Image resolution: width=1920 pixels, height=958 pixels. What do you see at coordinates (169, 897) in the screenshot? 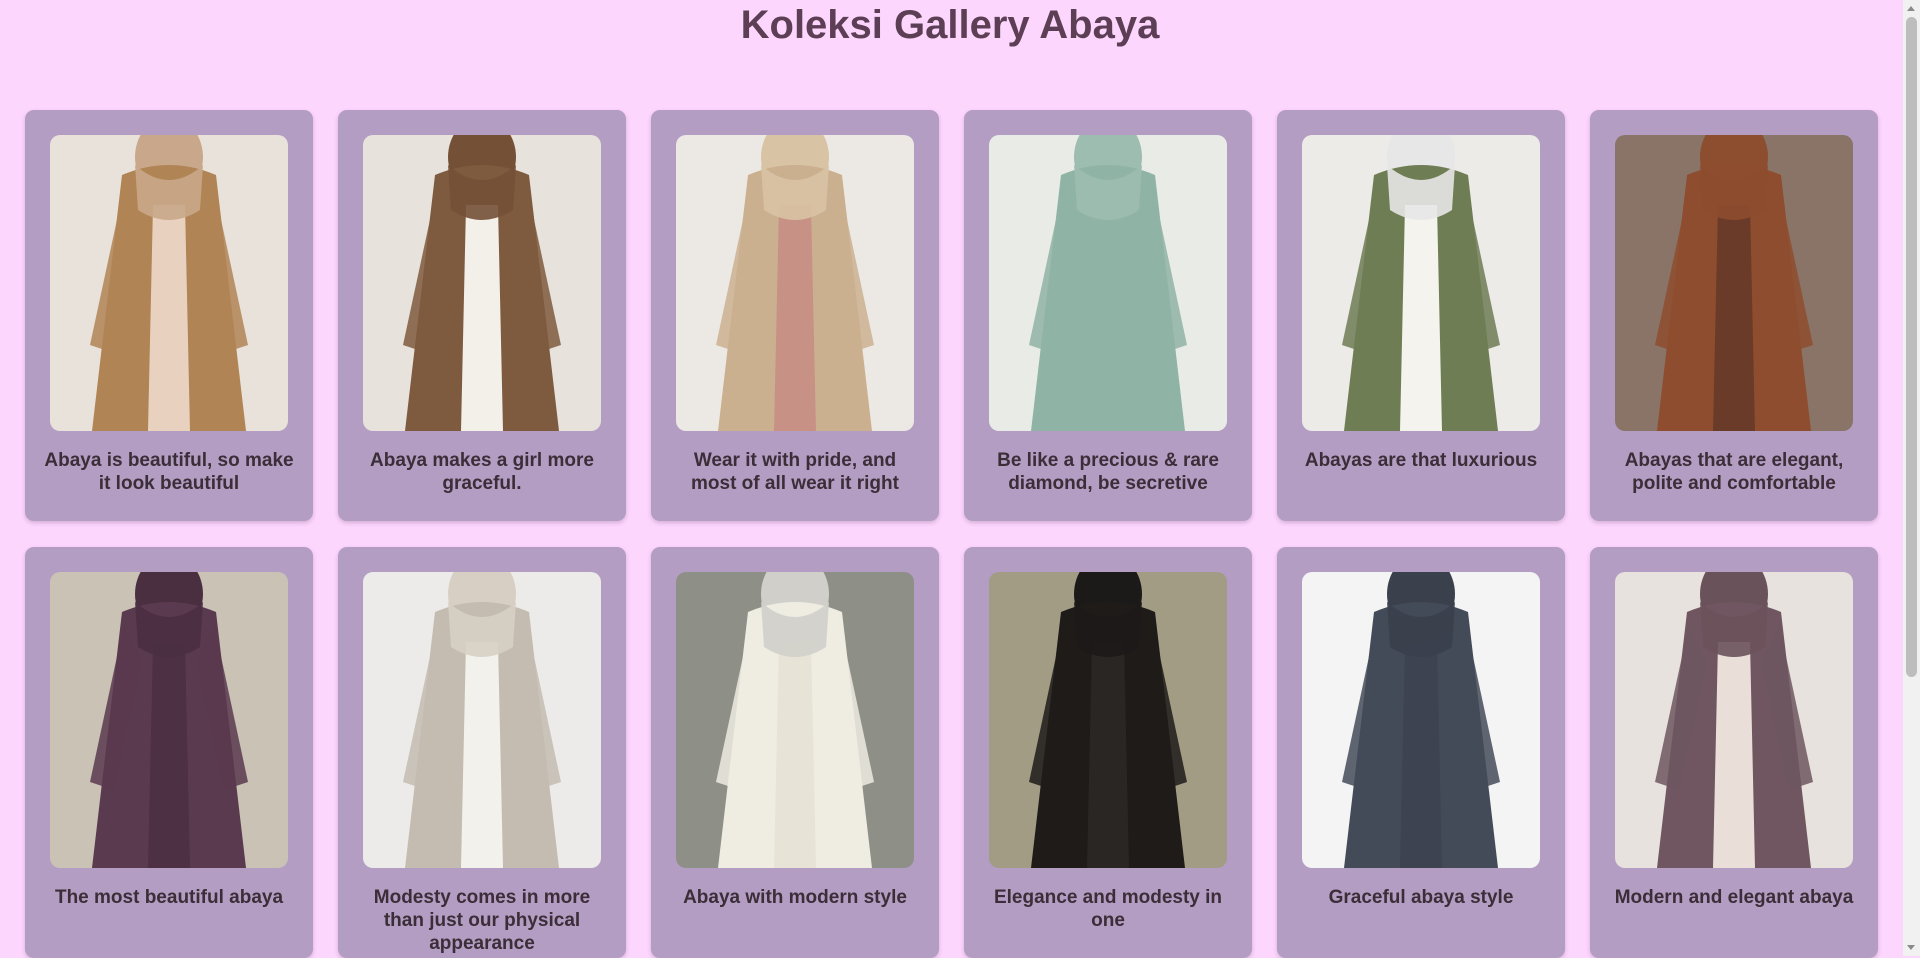
I see `card-caption: The most beautiful abaya` at bounding box center [169, 897].